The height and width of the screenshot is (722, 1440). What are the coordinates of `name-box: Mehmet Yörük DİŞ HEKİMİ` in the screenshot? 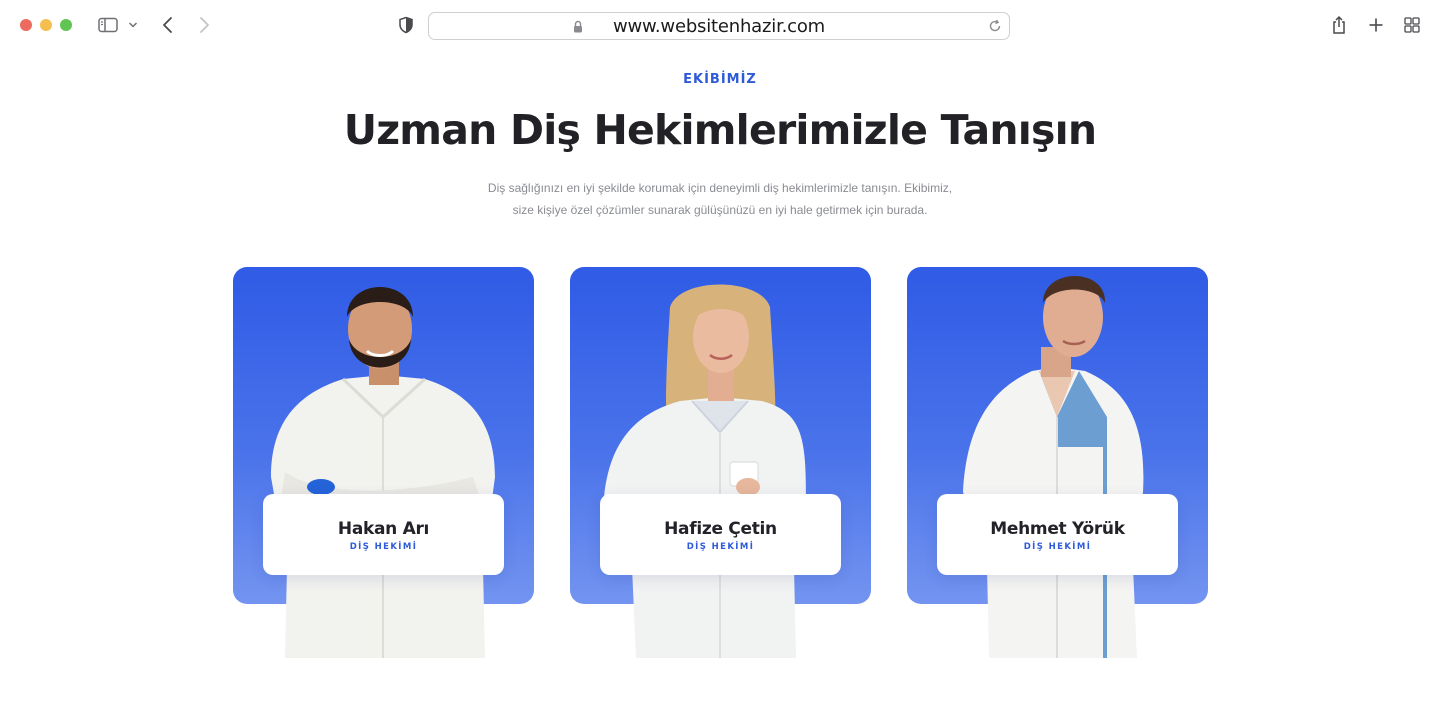 It's located at (1057, 534).